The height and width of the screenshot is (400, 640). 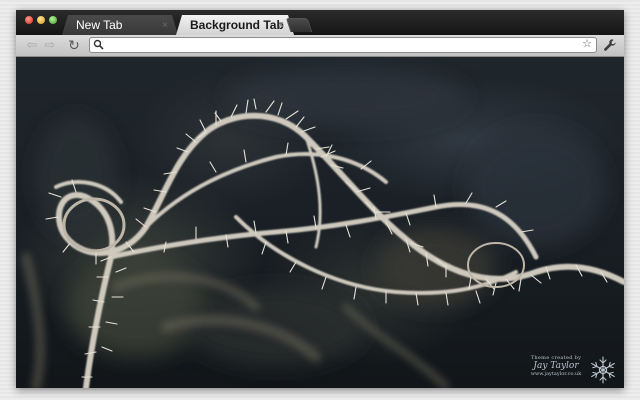 What do you see at coordinates (53, 20) in the screenshot?
I see `maximize-window-icon` at bounding box center [53, 20].